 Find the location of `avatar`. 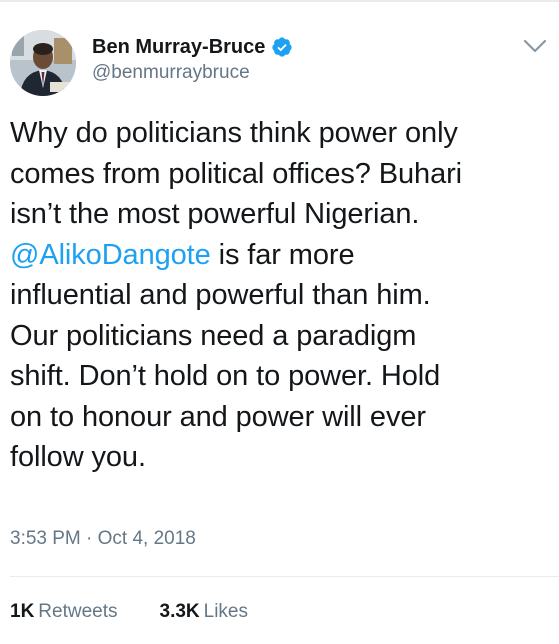

avatar is located at coordinates (43, 63).